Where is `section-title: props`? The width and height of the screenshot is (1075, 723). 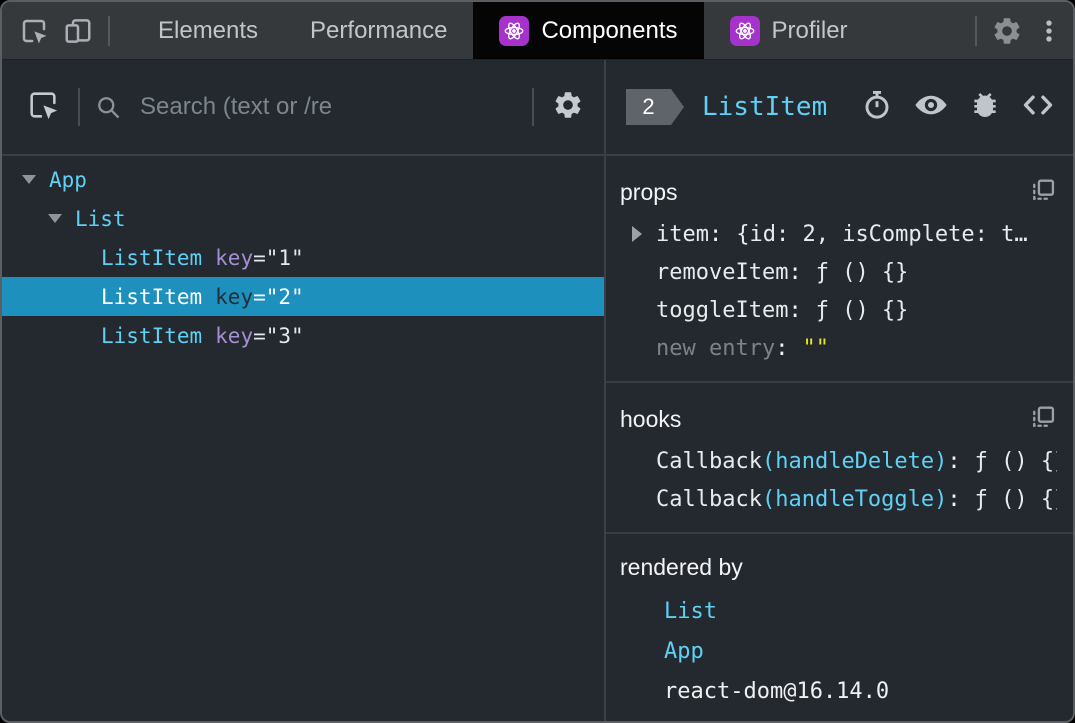
section-title: props is located at coordinates (649, 192).